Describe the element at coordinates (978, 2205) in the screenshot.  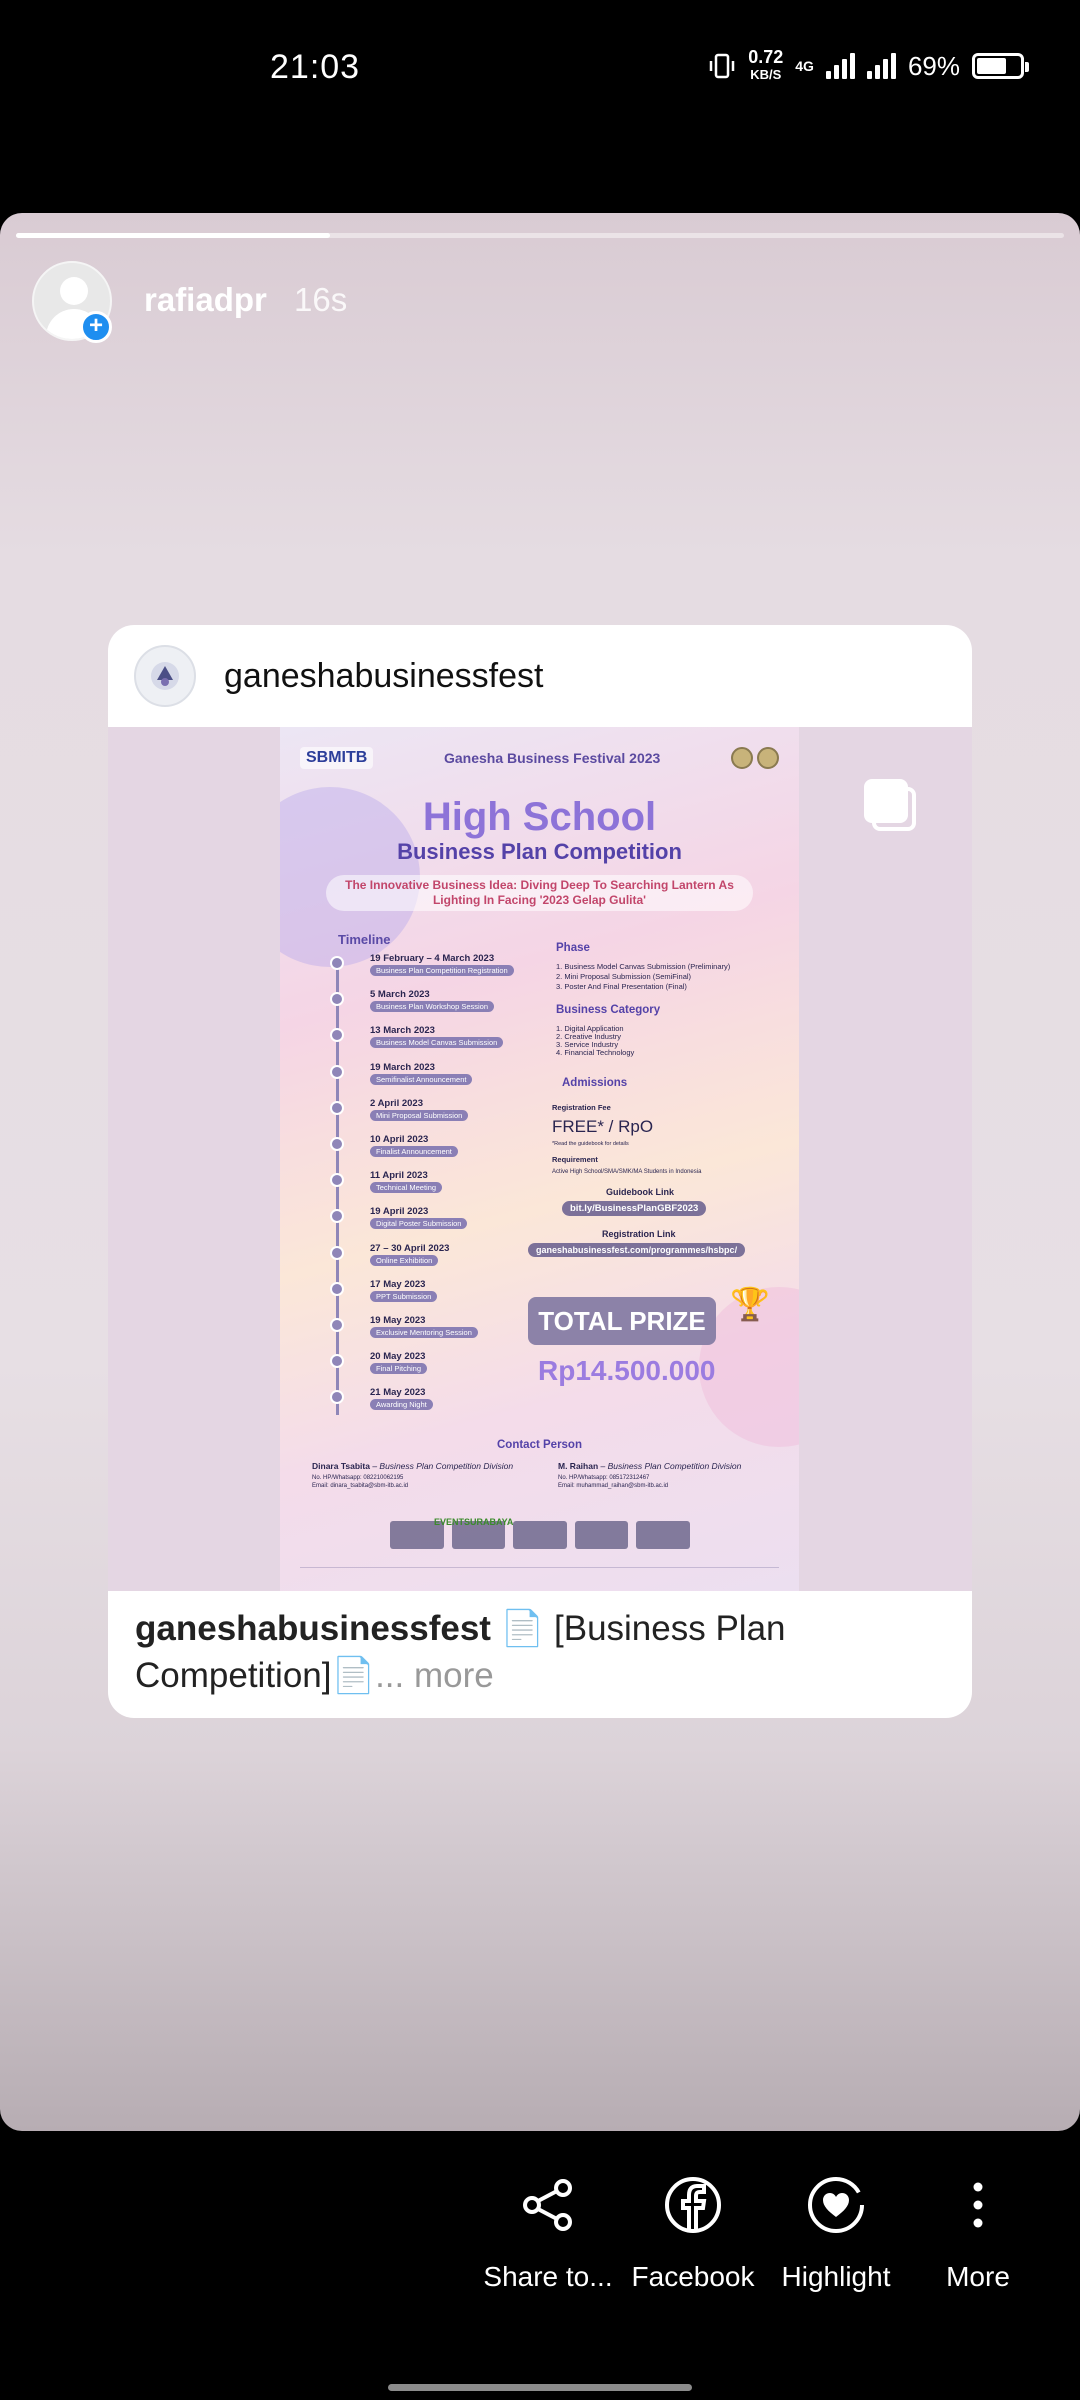
I see `more-vertical-icon` at that location.